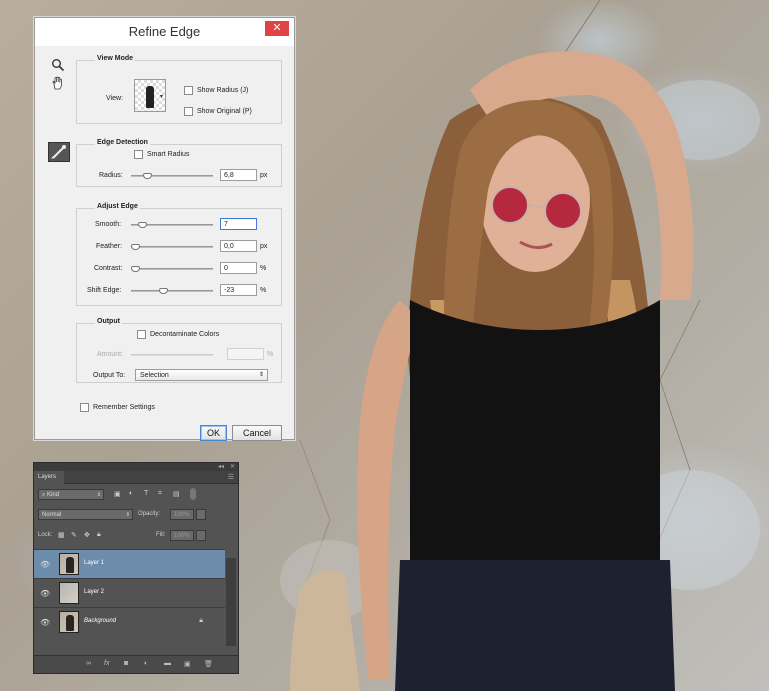 This screenshot has height=691, width=769. What do you see at coordinates (232, 466) in the screenshot?
I see `close-icon: ✕` at bounding box center [232, 466].